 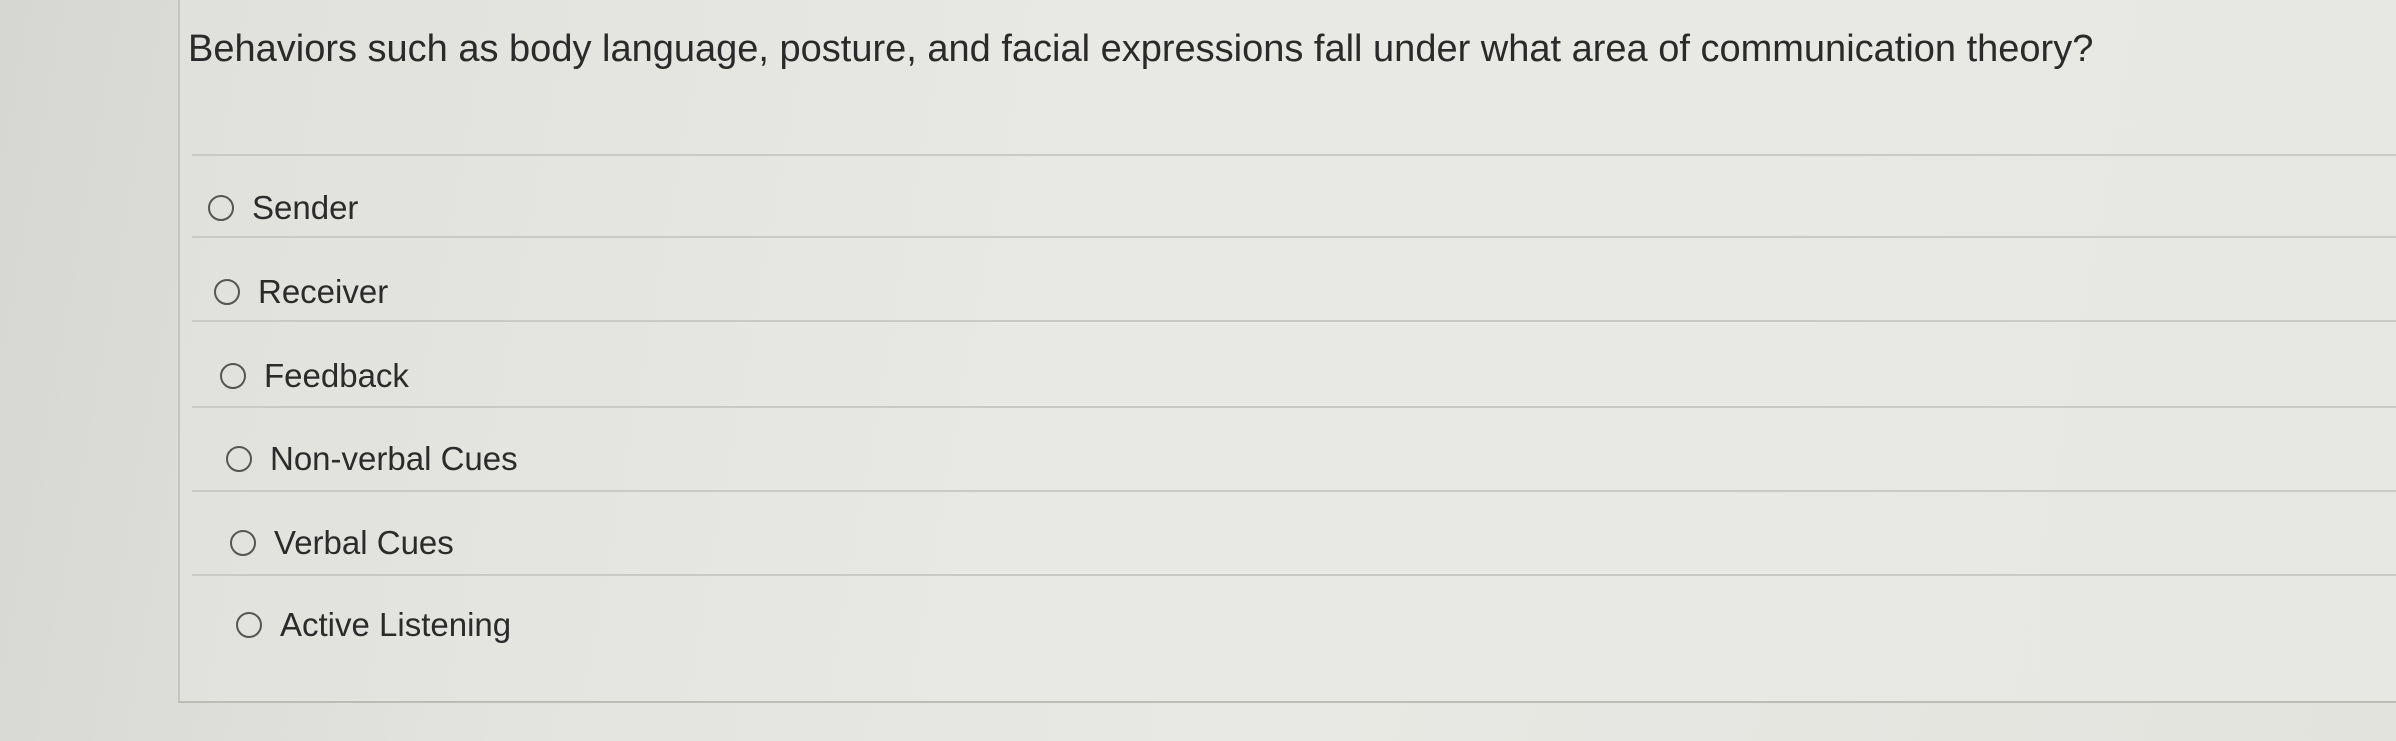 I want to click on option-sender: Sender, so click(x=283, y=208).